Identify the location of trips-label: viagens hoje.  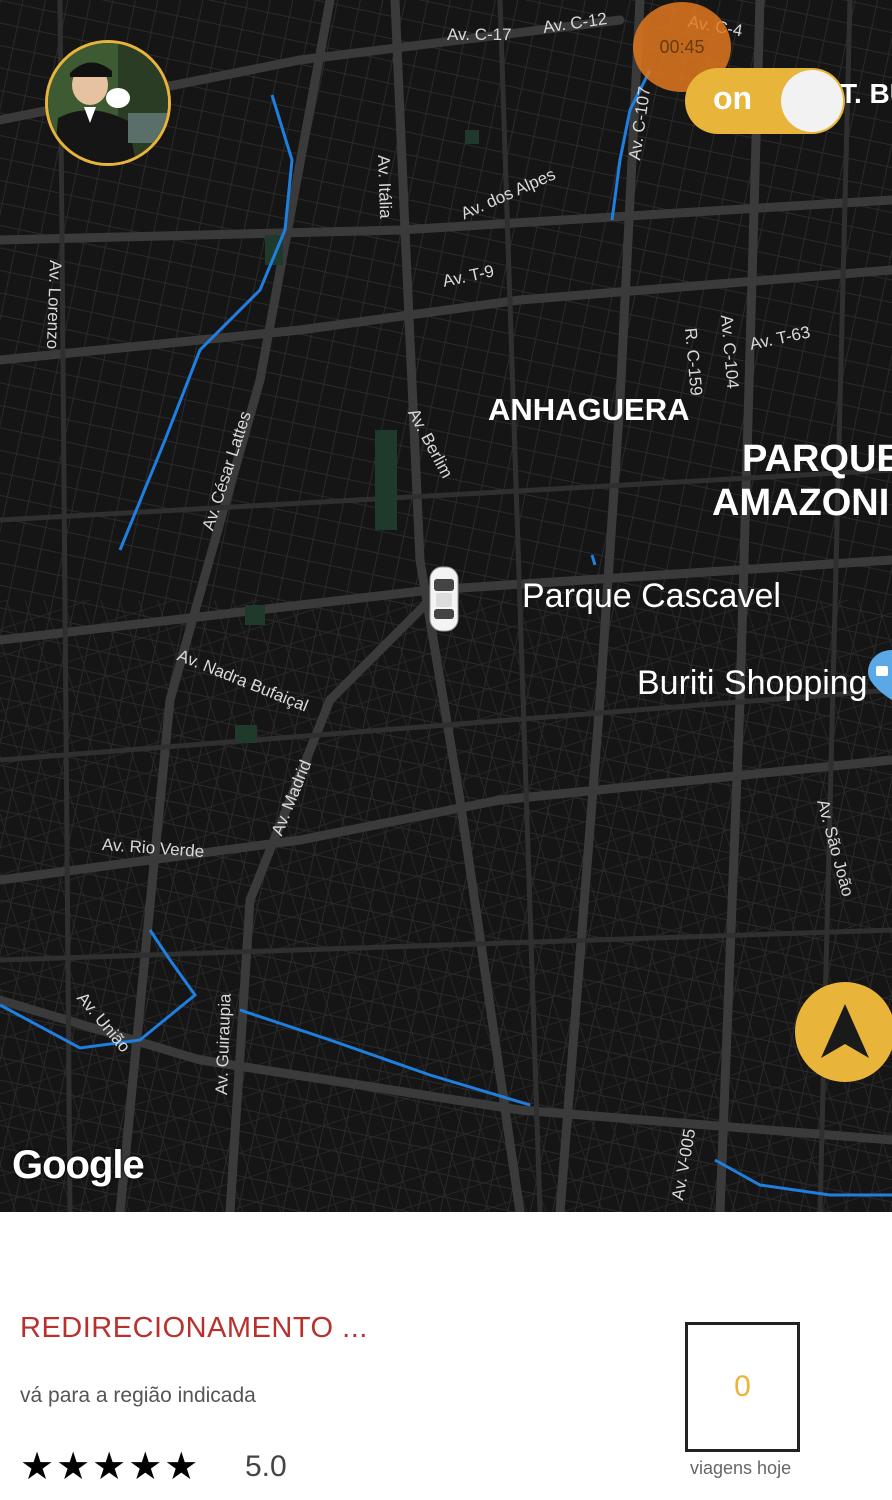
(741, 1468).